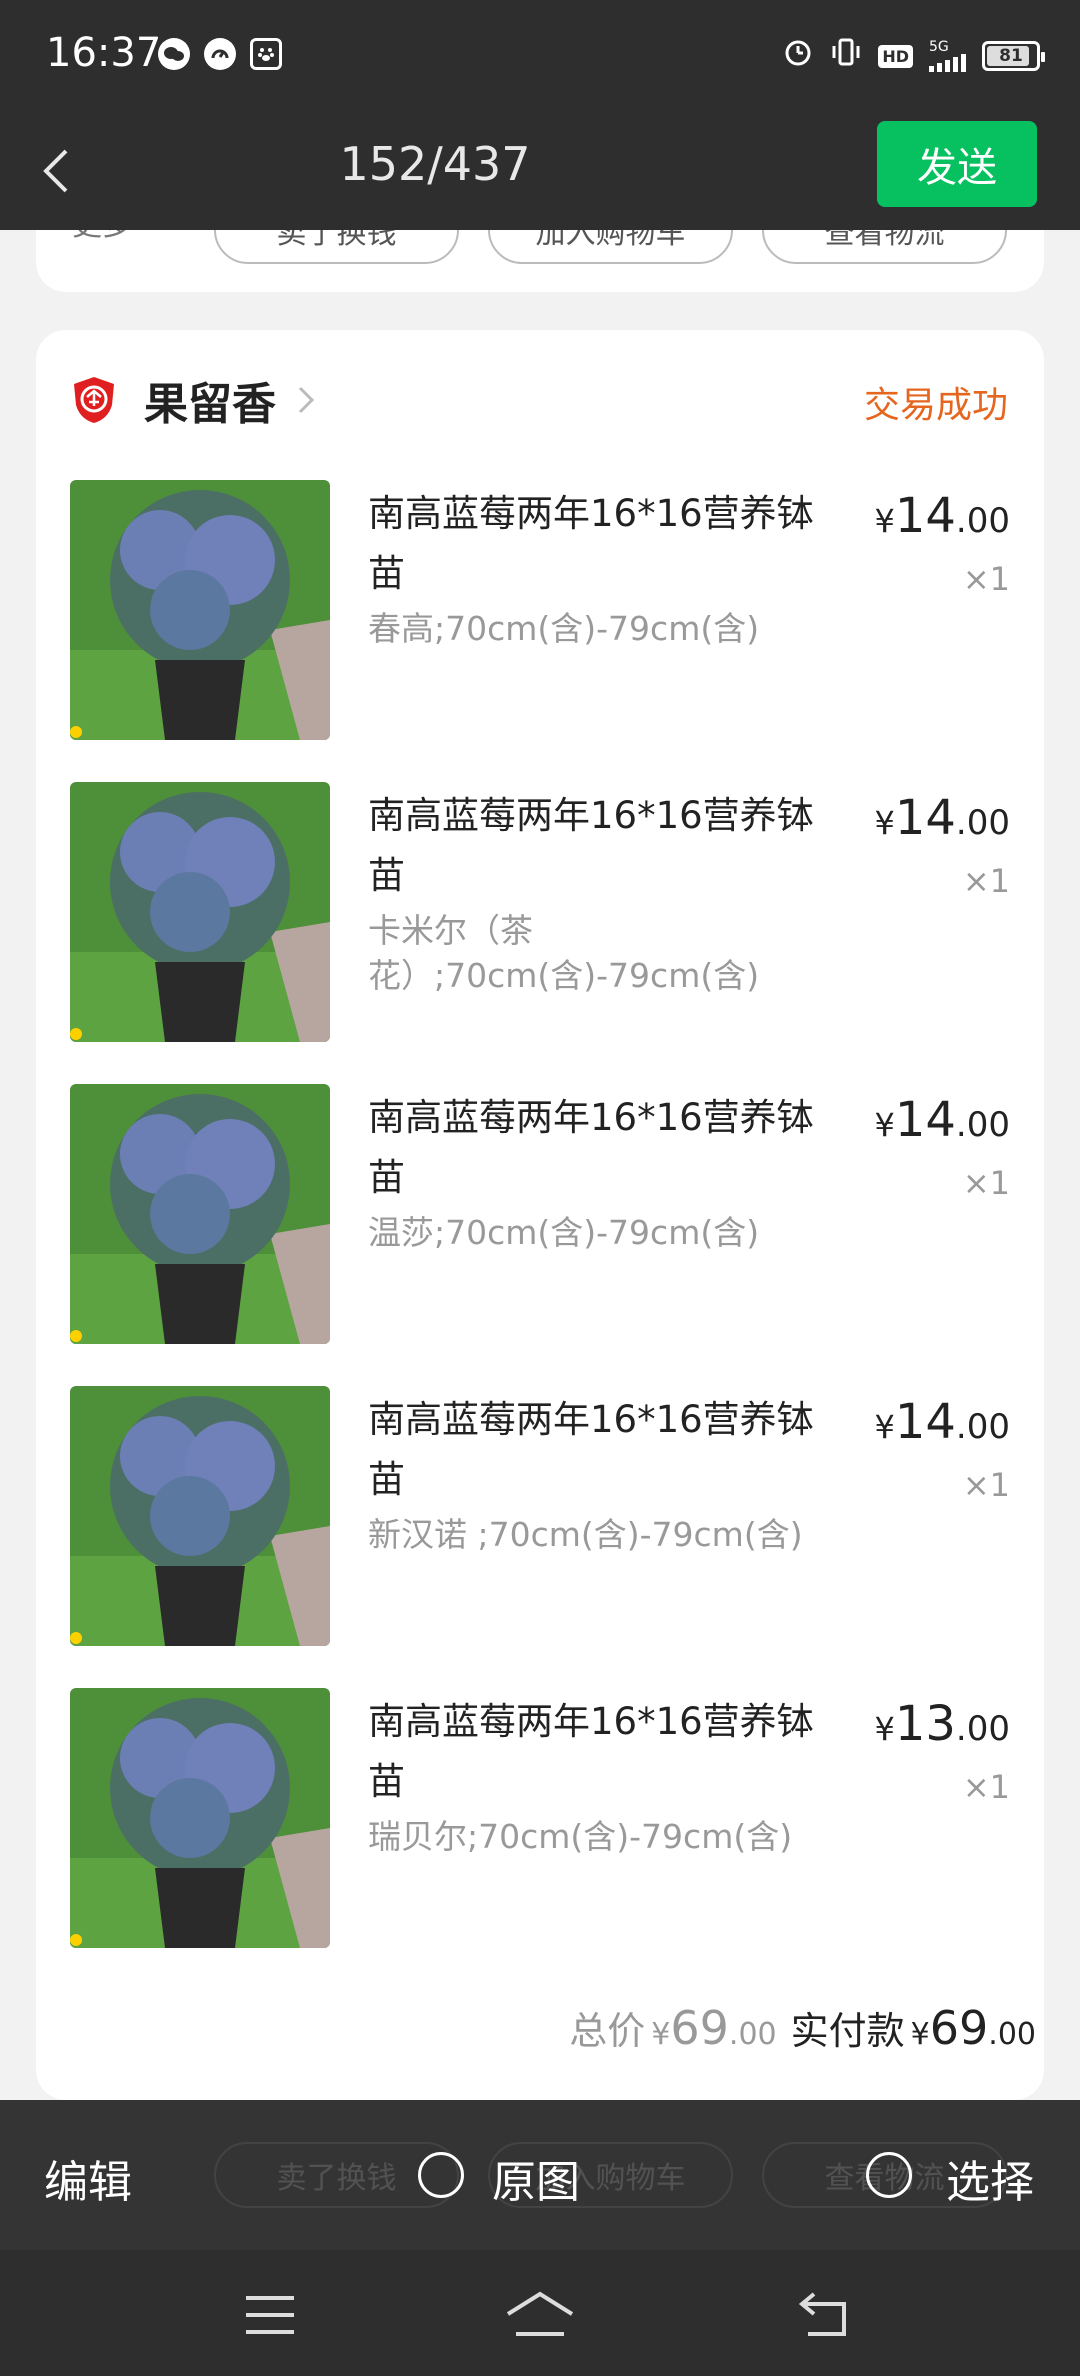 This screenshot has height=2376, width=1080. What do you see at coordinates (1011, 56) in the screenshot?
I see `battery-level: 81` at bounding box center [1011, 56].